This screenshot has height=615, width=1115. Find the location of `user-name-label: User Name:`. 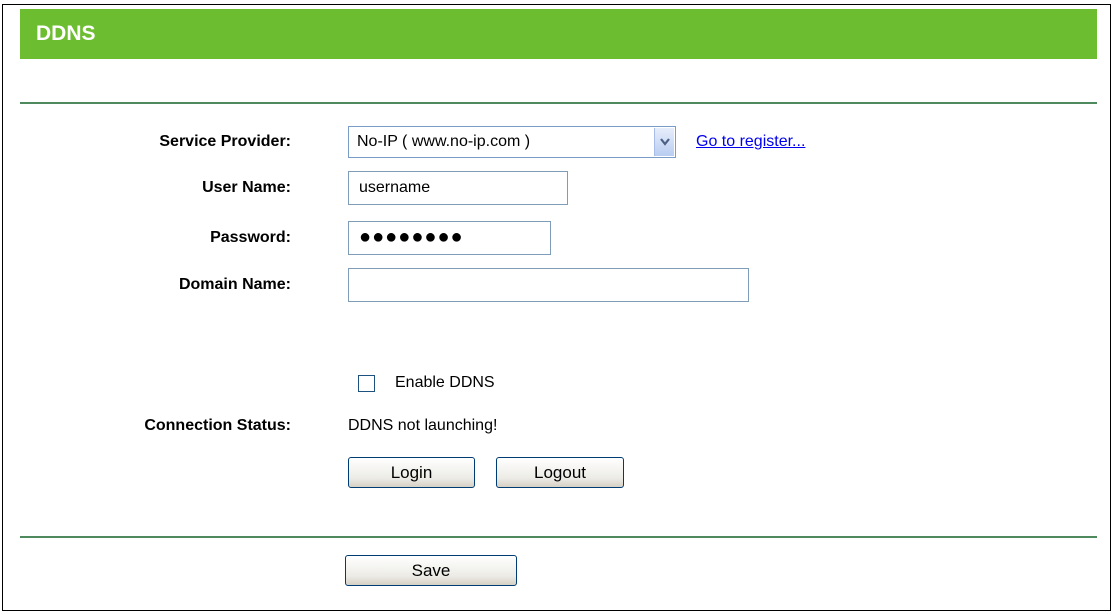

user-name-label: User Name: is located at coordinates (246, 187).